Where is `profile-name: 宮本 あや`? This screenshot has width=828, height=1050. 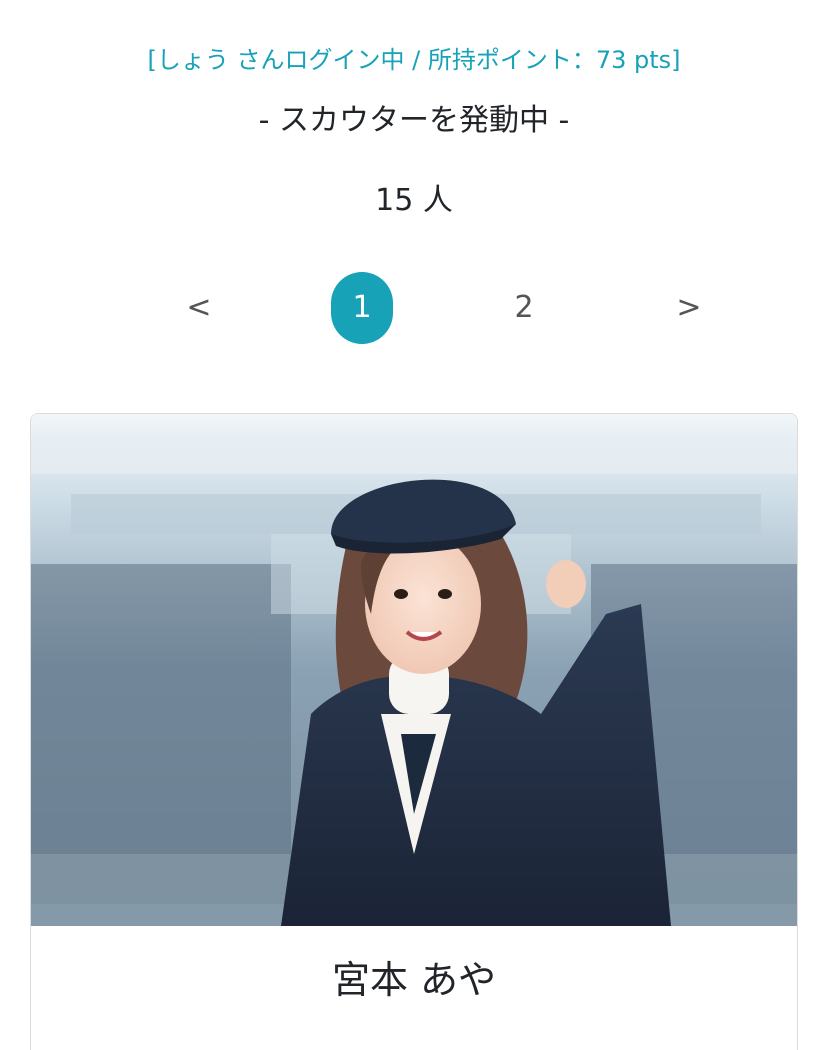
profile-name: 宮本 あや is located at coordinates (414, 980).